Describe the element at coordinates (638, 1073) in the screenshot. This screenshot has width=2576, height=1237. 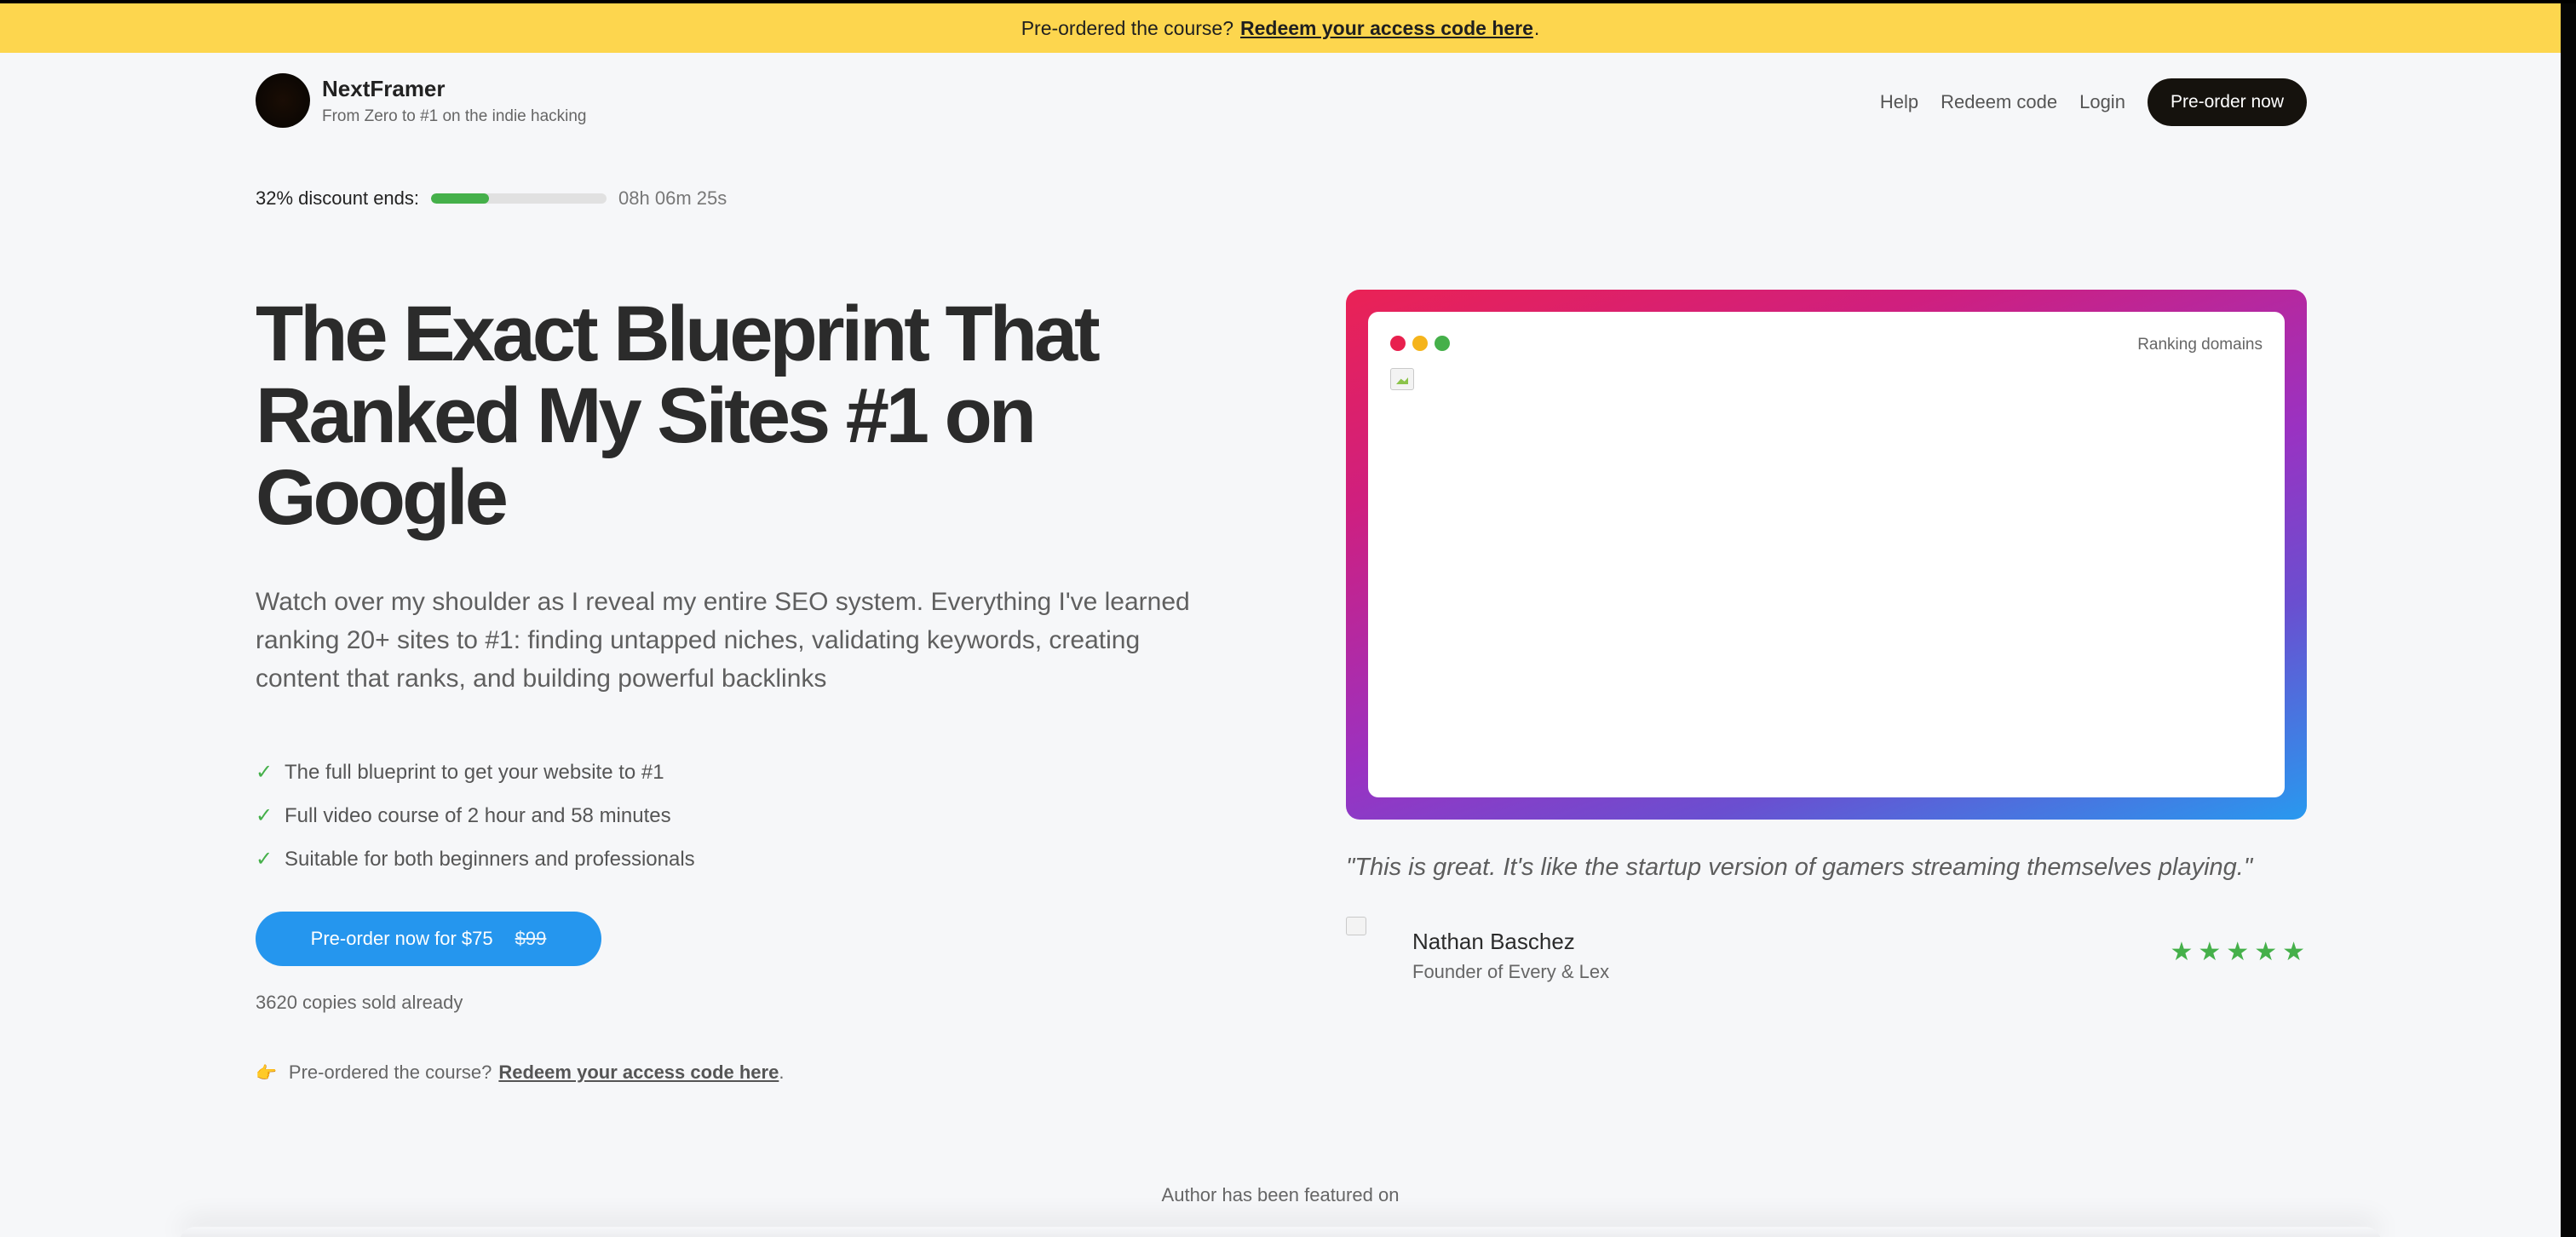
I see `redeem-access-link: Redeem your access code here` at that location.